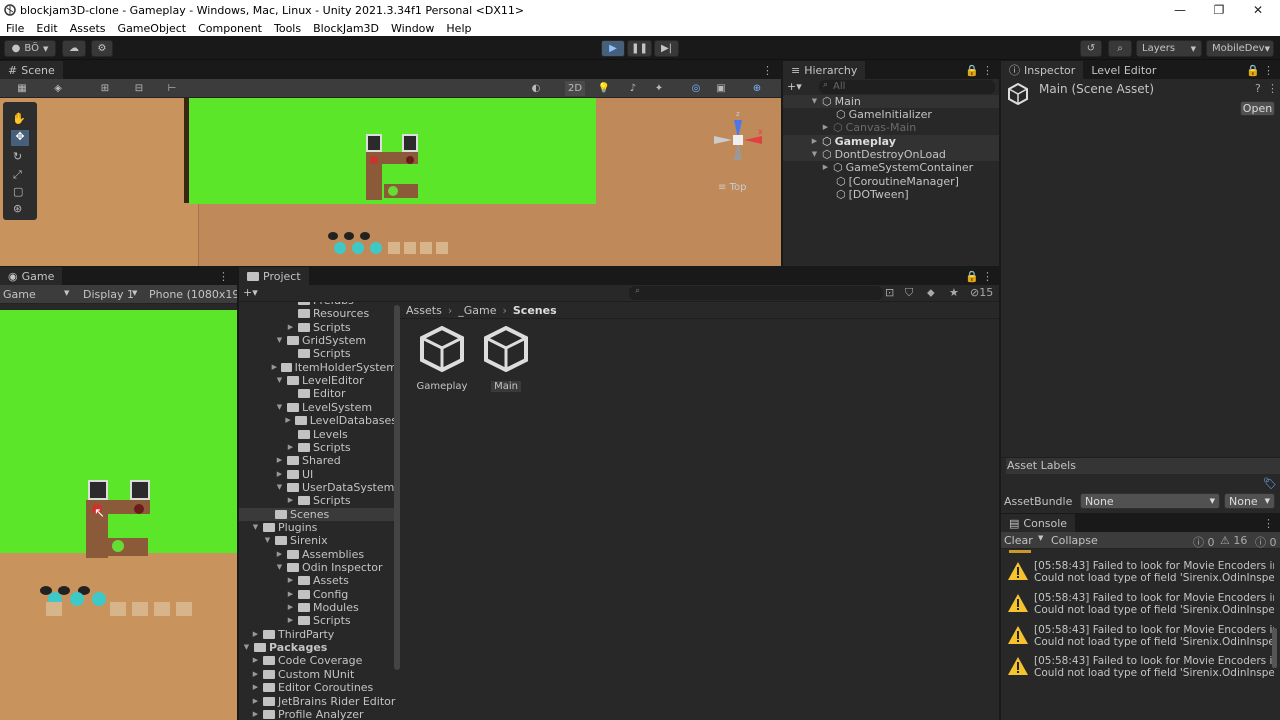  What do you see at coordinates (20, 138) in the screenshot?
I see `move-tool-icon: ✥` at bounding box center [20, 138].